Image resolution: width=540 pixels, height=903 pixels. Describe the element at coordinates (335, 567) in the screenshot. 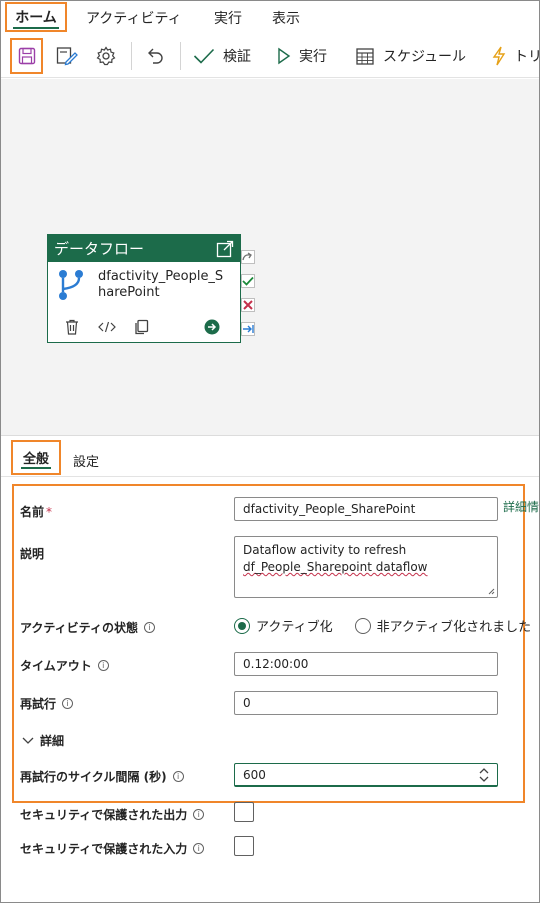

I see `description-line-2: df_People_Sharepoint dataflow` at that location.